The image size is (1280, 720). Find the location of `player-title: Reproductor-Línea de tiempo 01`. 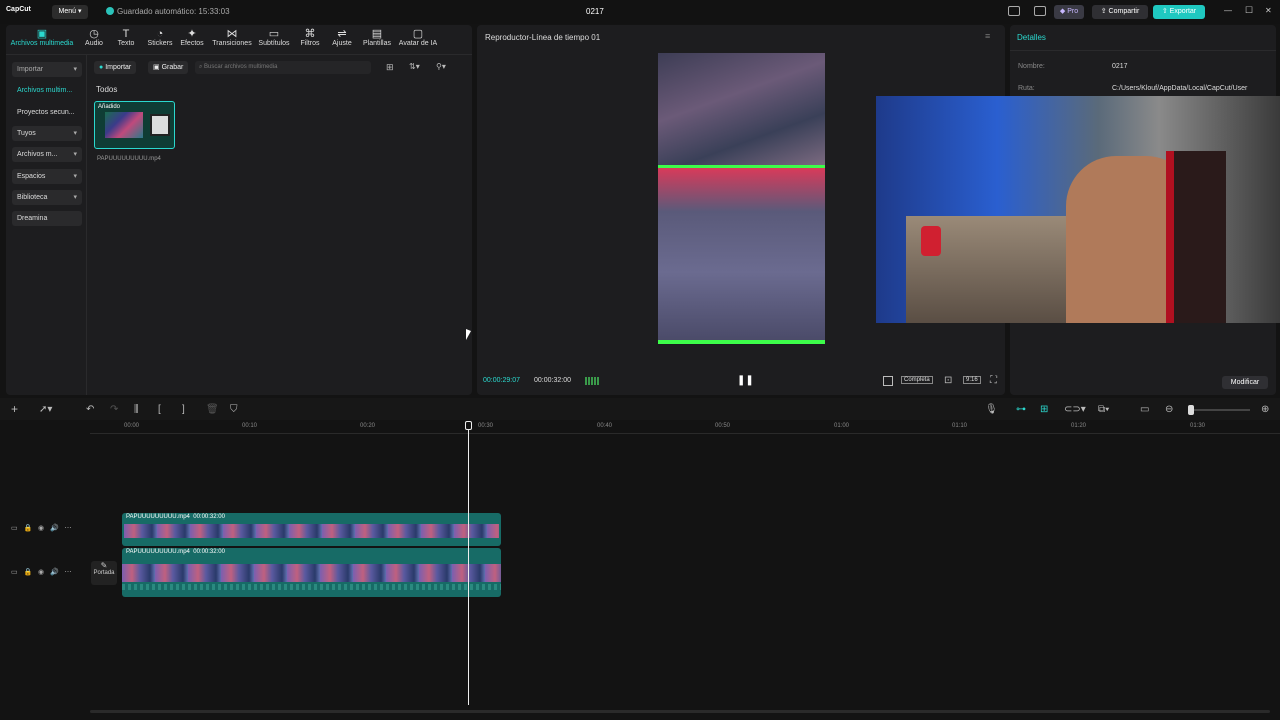

player-title: Reproductor-Línea de tiempo 01 is located at coordinates (543, 37).